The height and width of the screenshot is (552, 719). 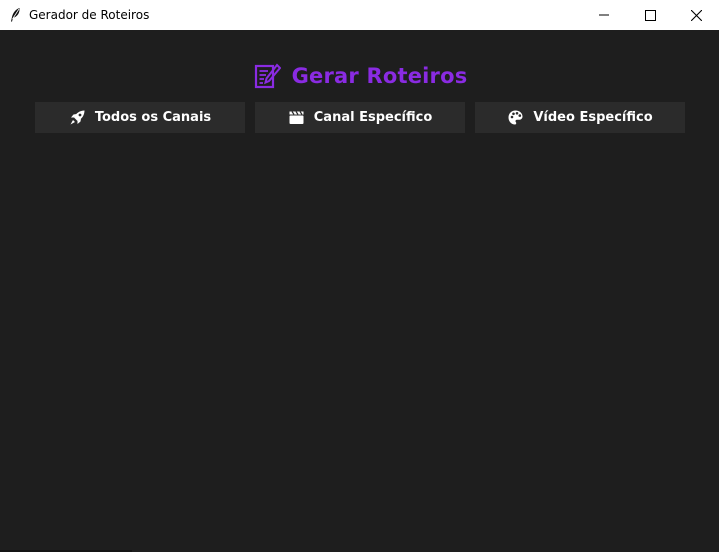 I want to click on specific-channel-button: Canal Específico, so click(x=360, y=117).